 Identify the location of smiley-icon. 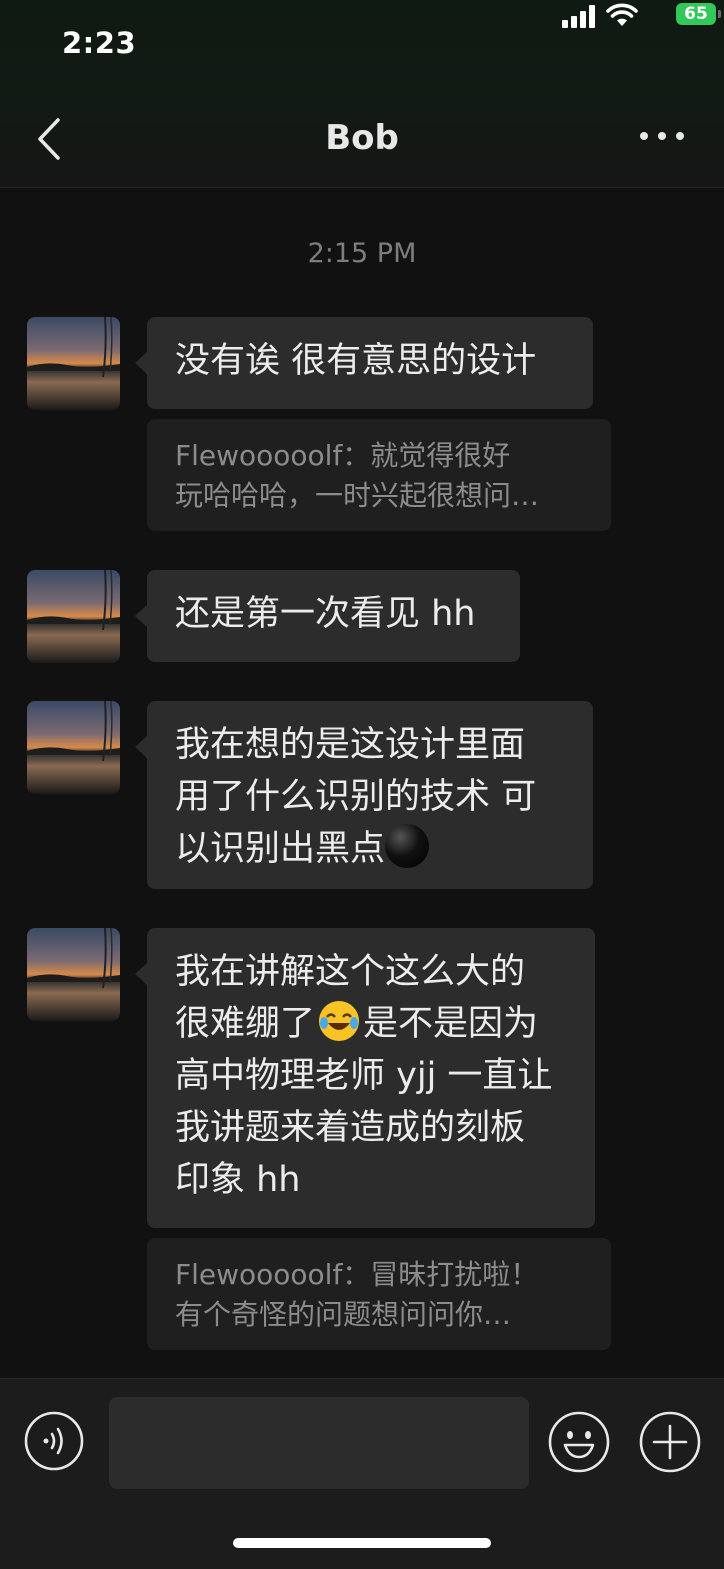
(579, 1442).